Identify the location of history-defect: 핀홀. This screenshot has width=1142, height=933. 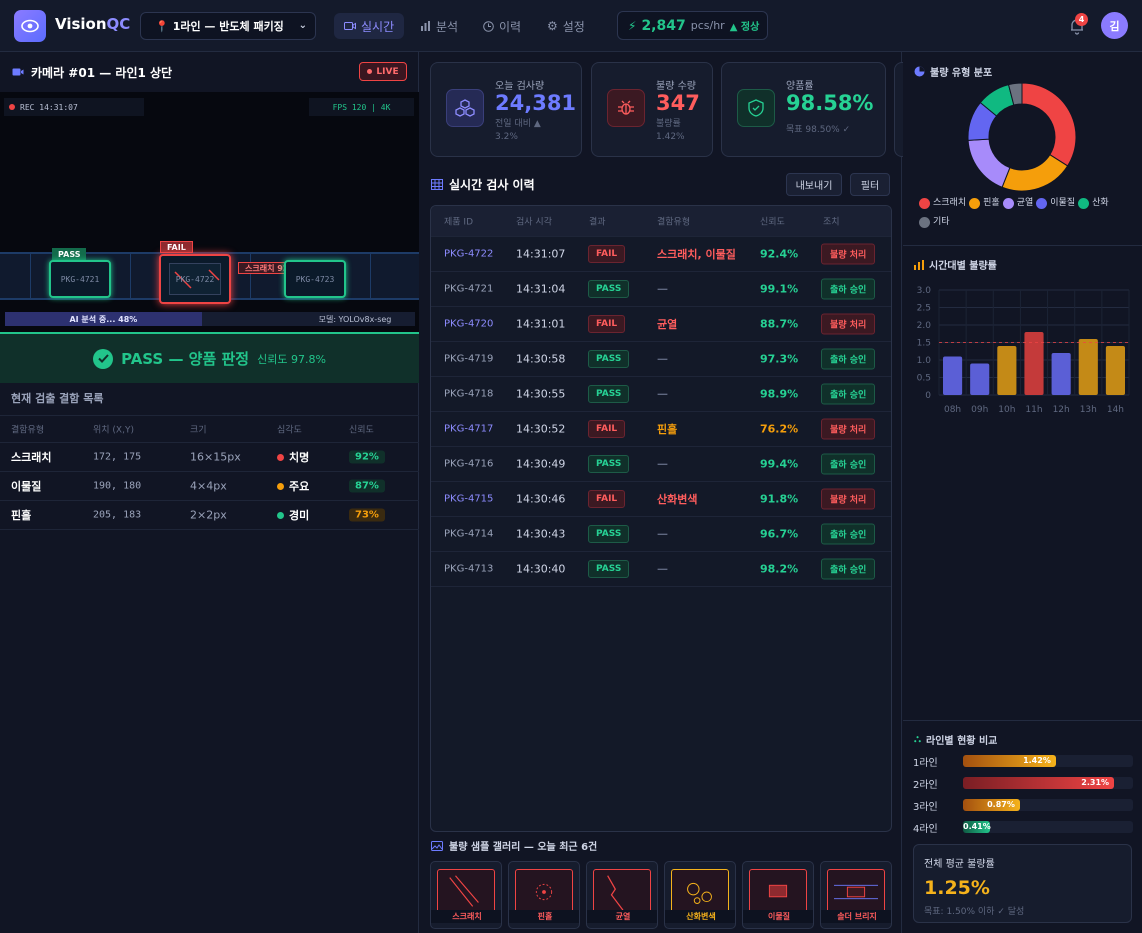
(667, 429).